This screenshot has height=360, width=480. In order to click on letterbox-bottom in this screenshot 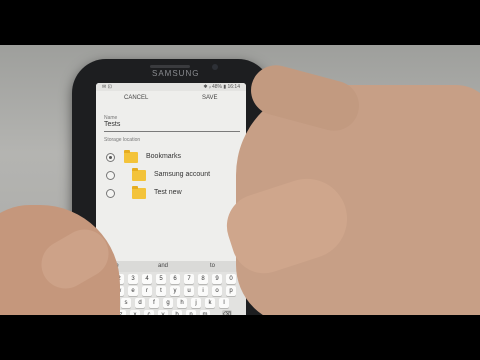, I will do `click(240, 337)`.